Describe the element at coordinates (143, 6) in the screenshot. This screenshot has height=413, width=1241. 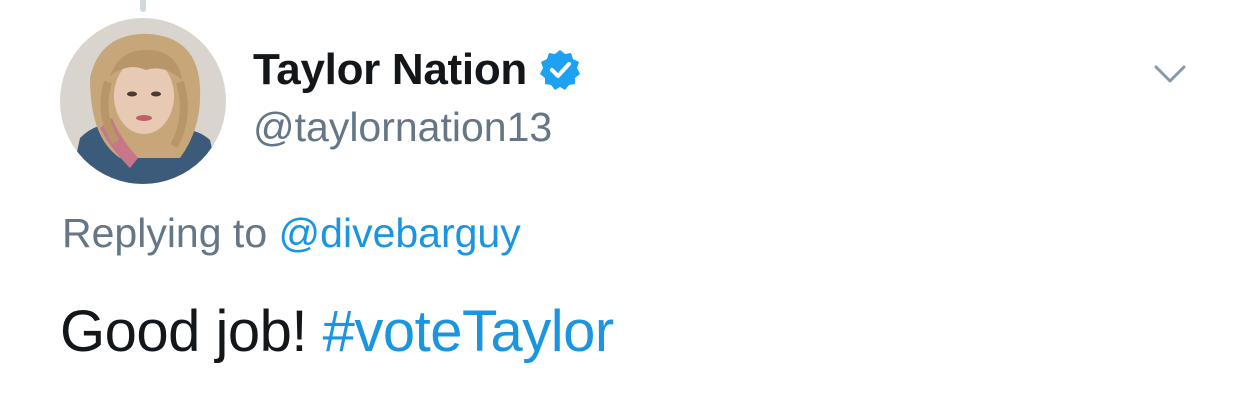
I see `thread-connector-line` at that location.